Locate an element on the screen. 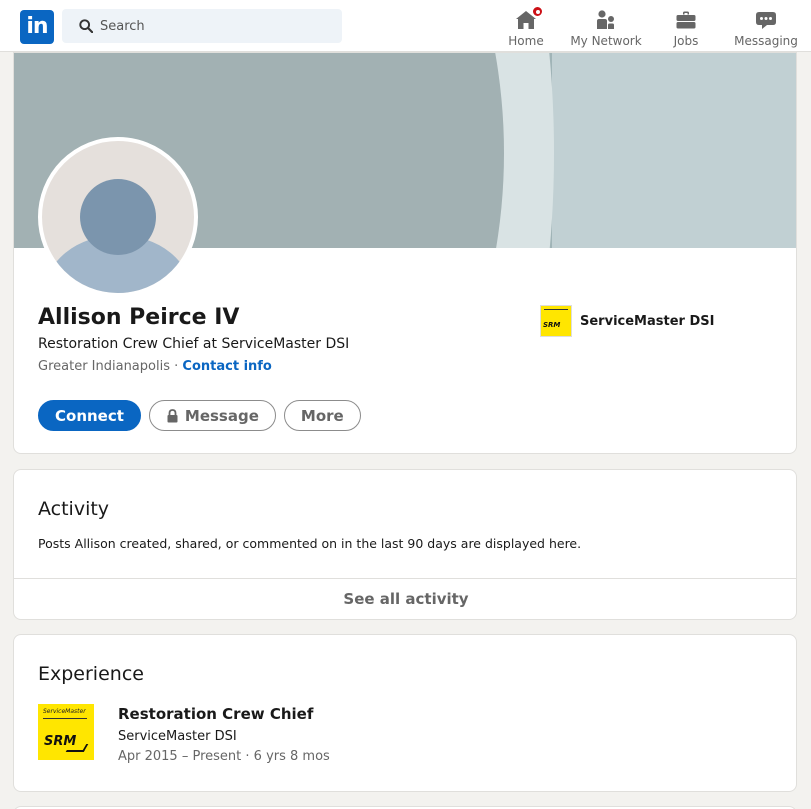 The image size is (811, 809). briefcase-icon is located at coordinates (686, 20).